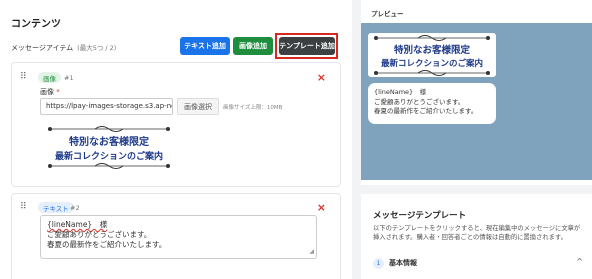  I want to click on preview-banner-line1: 特別なお客様限定, so click(431, 50).